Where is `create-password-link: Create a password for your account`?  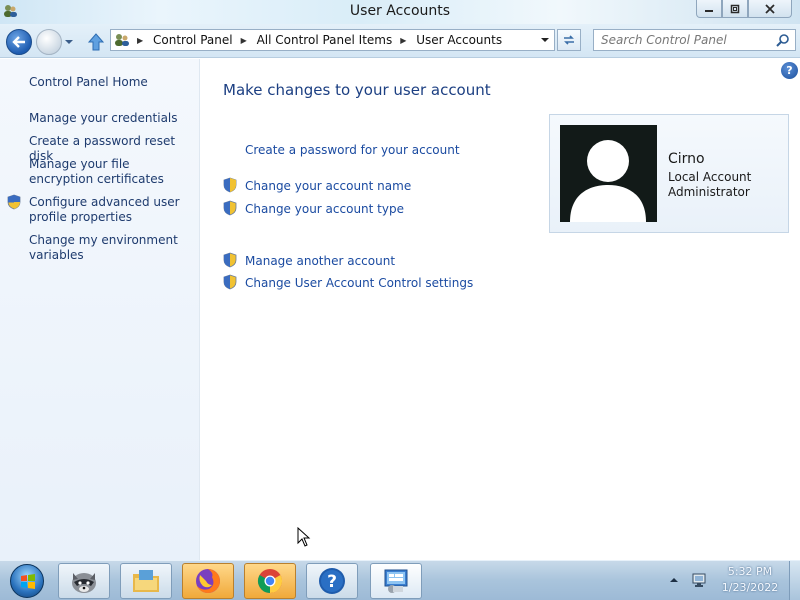
create-password-link: Create a password for your account is located at coordinates (352, 150).